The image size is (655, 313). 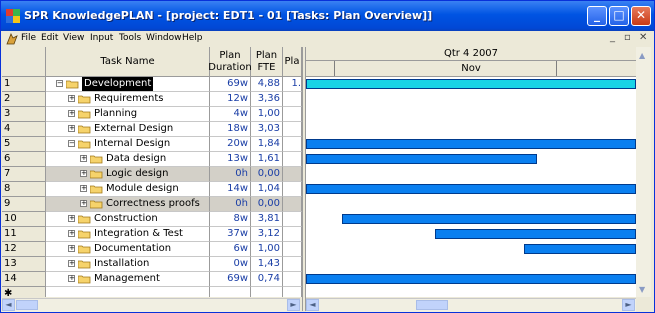 I want to click on row-number: 14, so click(x=24, y=279).